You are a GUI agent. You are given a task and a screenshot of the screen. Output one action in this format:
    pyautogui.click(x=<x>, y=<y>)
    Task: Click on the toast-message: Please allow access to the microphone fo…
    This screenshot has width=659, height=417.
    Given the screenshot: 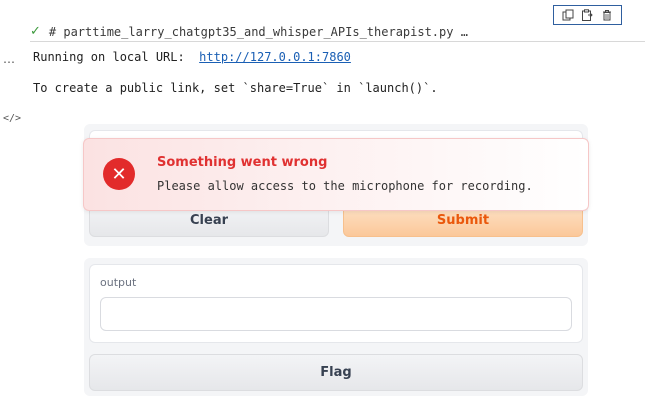 What is the action you would take?
    pyautogui.click(x=345, y=186)
    